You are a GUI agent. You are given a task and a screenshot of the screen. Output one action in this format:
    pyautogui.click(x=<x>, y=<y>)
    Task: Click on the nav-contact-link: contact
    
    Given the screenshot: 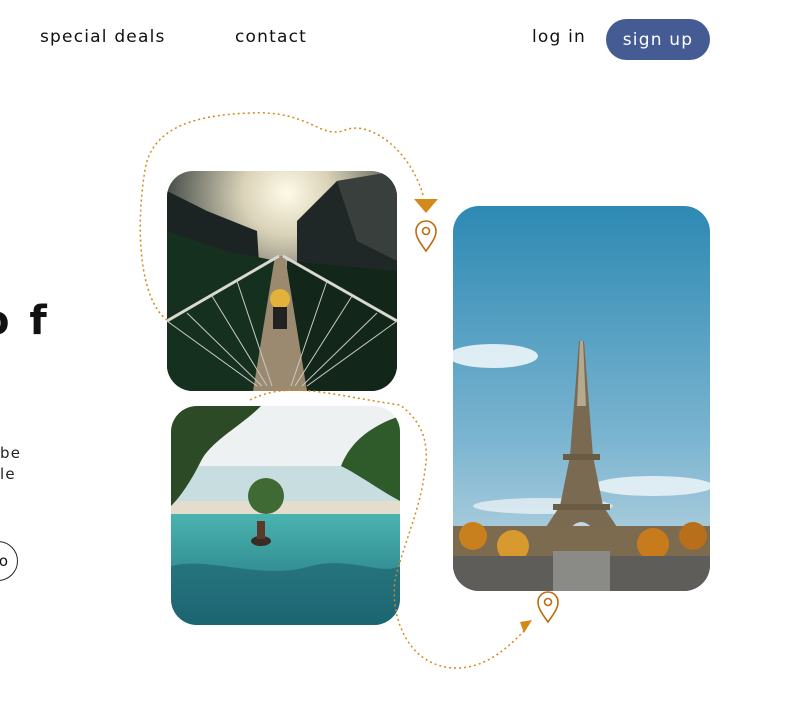 What is the action you would take?
    pyautogui.click(x=271, y=37)
    